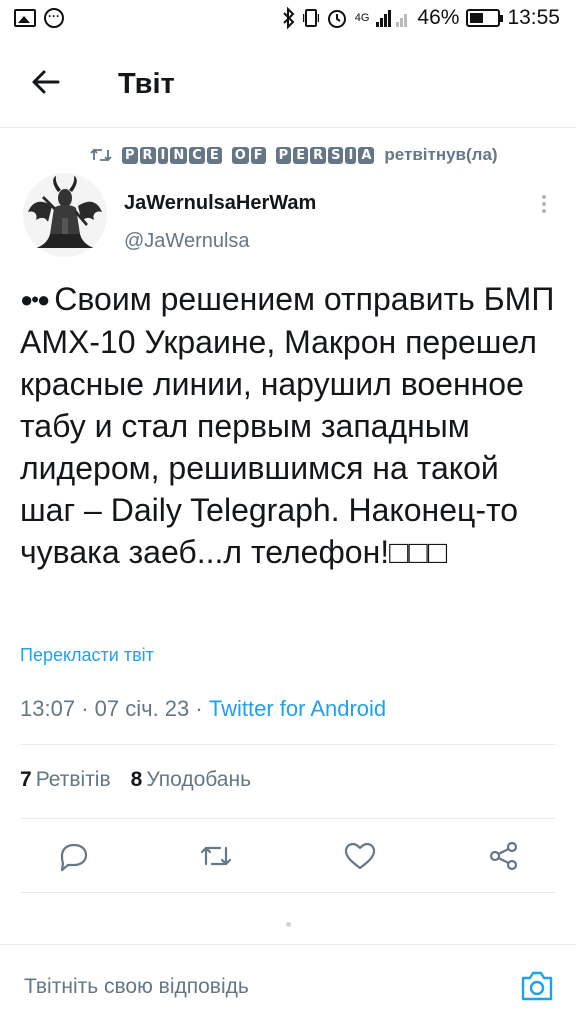 This screenshot has height=1024, width=576. Describe the element at coordinates (240, 155) in the screenshot. I see `retweeter-name-letter: O` at that location.